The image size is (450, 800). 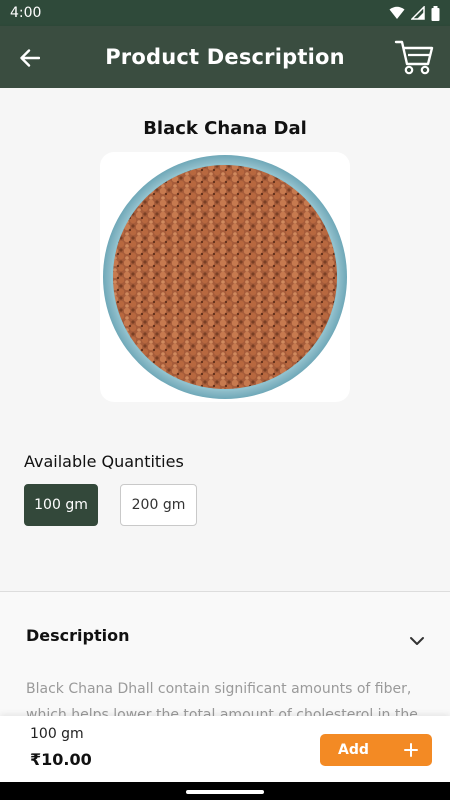 What do you see at coordinates (376, 750) in the screenshot?
I see `add-to-cart-button: Add` at bounding box center [376, 750].